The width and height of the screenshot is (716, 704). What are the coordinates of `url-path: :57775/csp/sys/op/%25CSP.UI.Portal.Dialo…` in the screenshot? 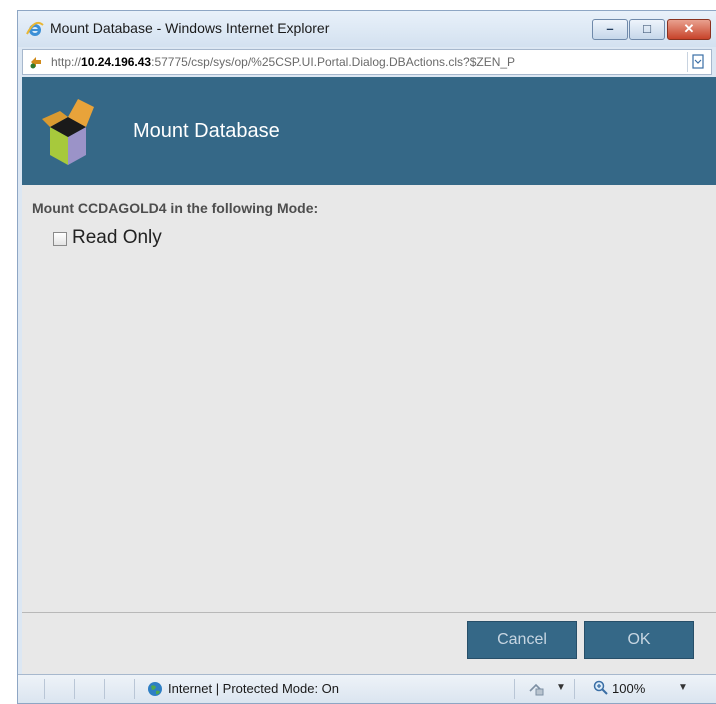 It's located at (333, 62).